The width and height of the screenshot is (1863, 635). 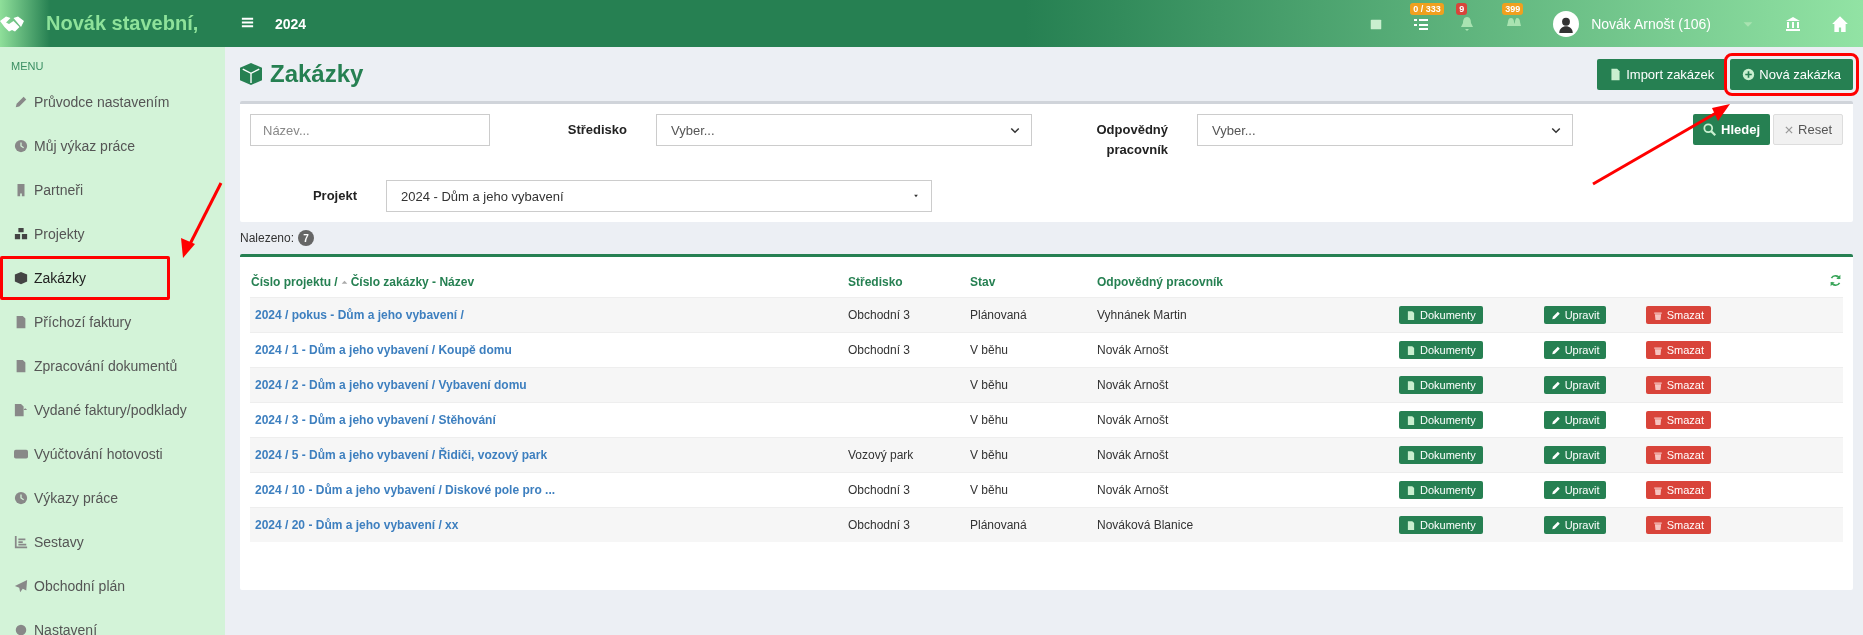 I want to click on count-badge: 0 / 333, so click(x=1427, y=8).